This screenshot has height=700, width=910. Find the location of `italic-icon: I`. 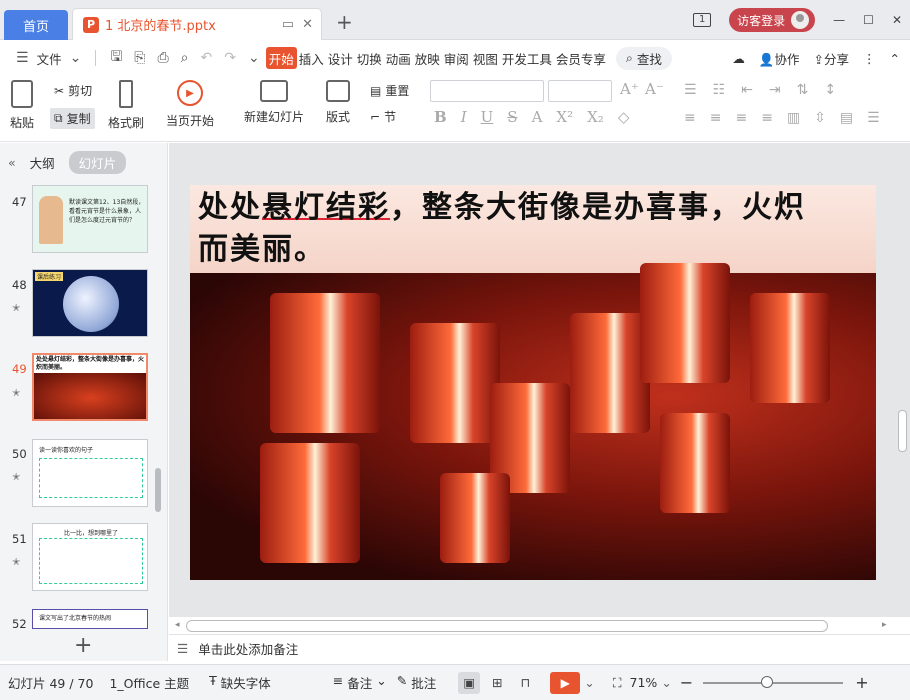

italic-icon: I is located at coordinates (464, 117).